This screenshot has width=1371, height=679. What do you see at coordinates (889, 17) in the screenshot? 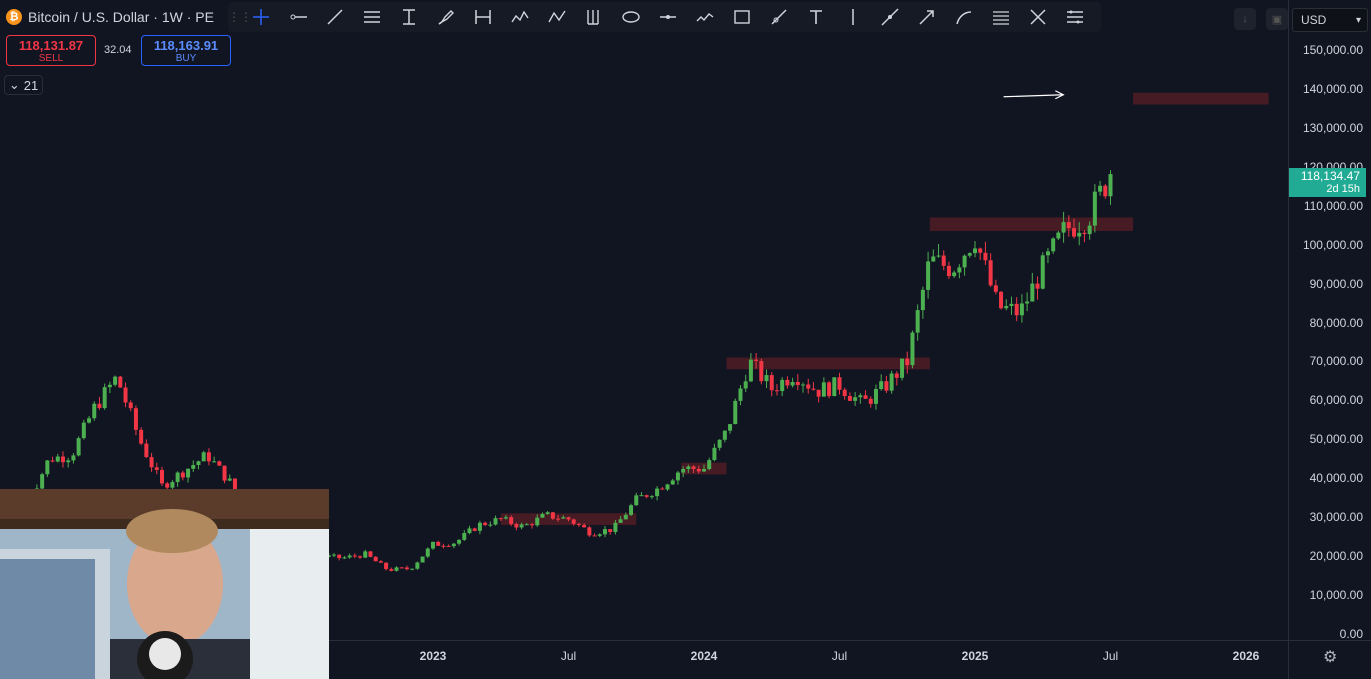
I see `extended-line-icon` at bounding box center [889, 17].